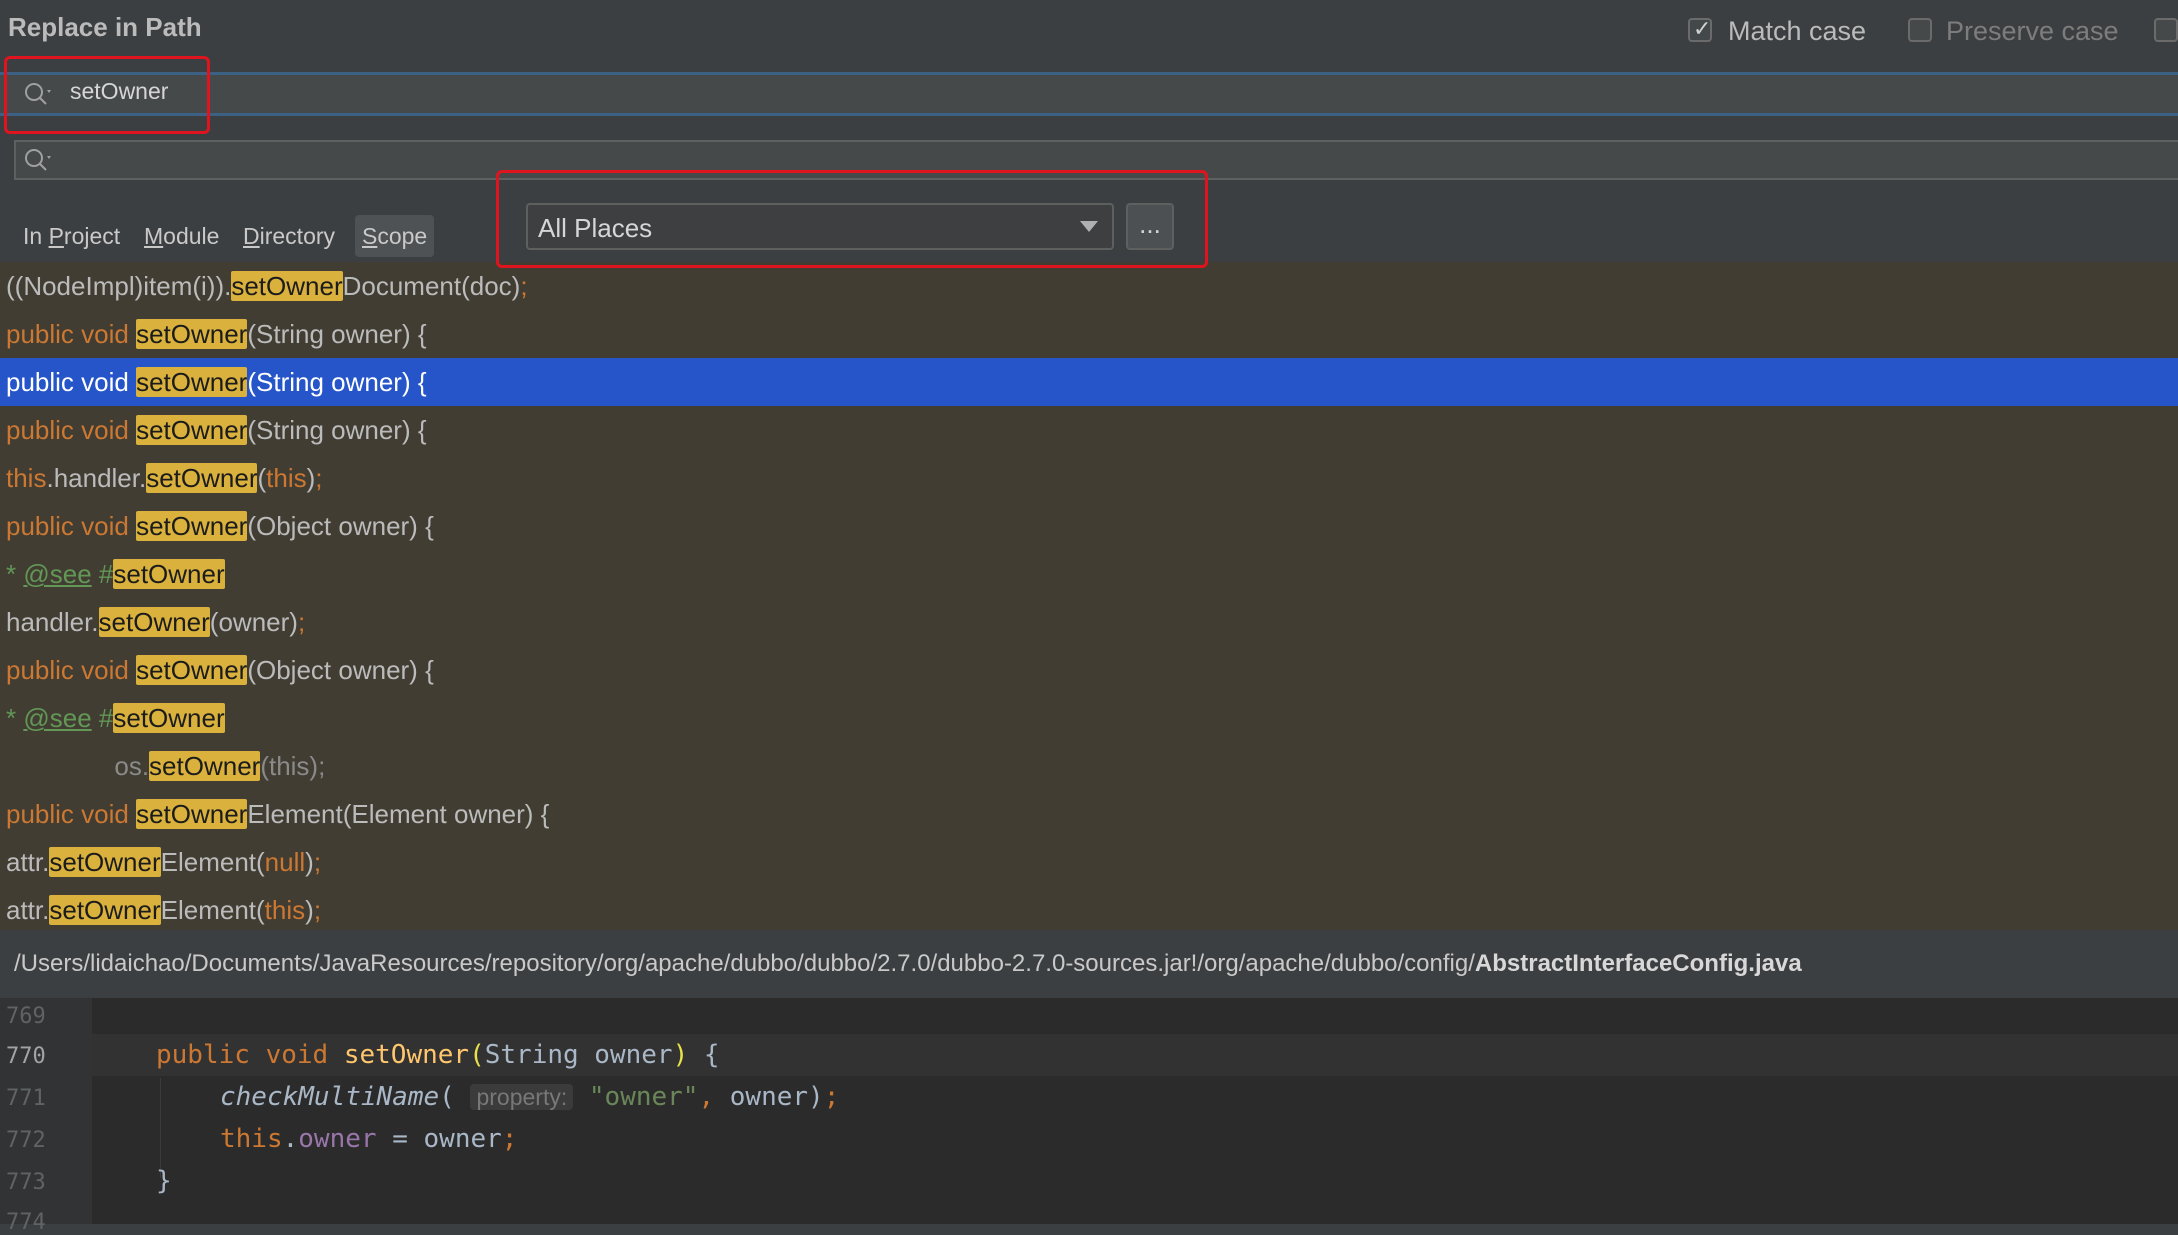 This screenshot has width=2178, height=1235. What do you see at coordinates (1920, 30) in the screenshot?
I see `preserve-case-checkbox` at bounding box center [1920, 30].